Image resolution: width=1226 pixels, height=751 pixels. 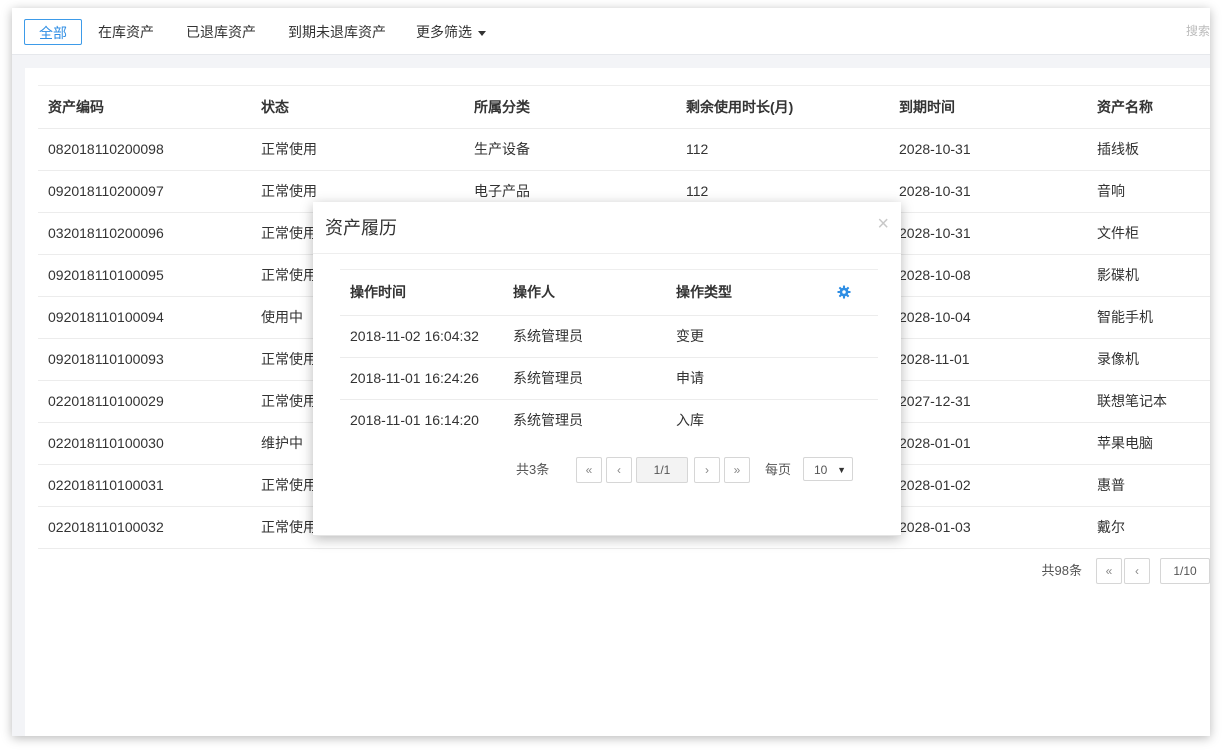 What do you see at coordinates (935, 485) in the screenshot?
I see `cell-expiry-date: 2028-01-02` at bounding box center [935, 485].